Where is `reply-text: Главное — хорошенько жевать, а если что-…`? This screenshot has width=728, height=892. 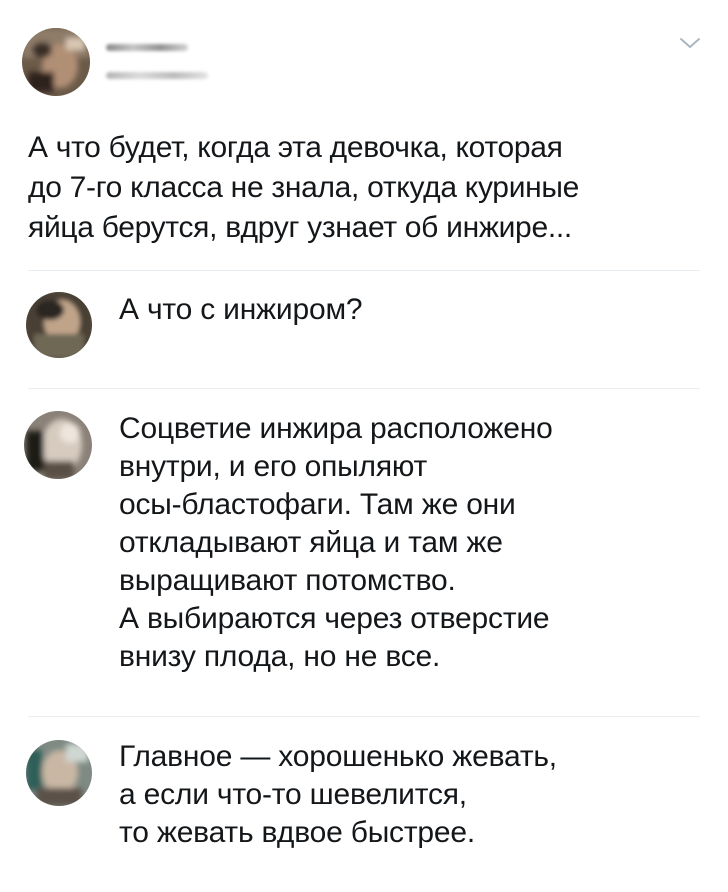 reply-text: Главное — хорошенько жевать, а если что-… is located at coordinates (338, 794).